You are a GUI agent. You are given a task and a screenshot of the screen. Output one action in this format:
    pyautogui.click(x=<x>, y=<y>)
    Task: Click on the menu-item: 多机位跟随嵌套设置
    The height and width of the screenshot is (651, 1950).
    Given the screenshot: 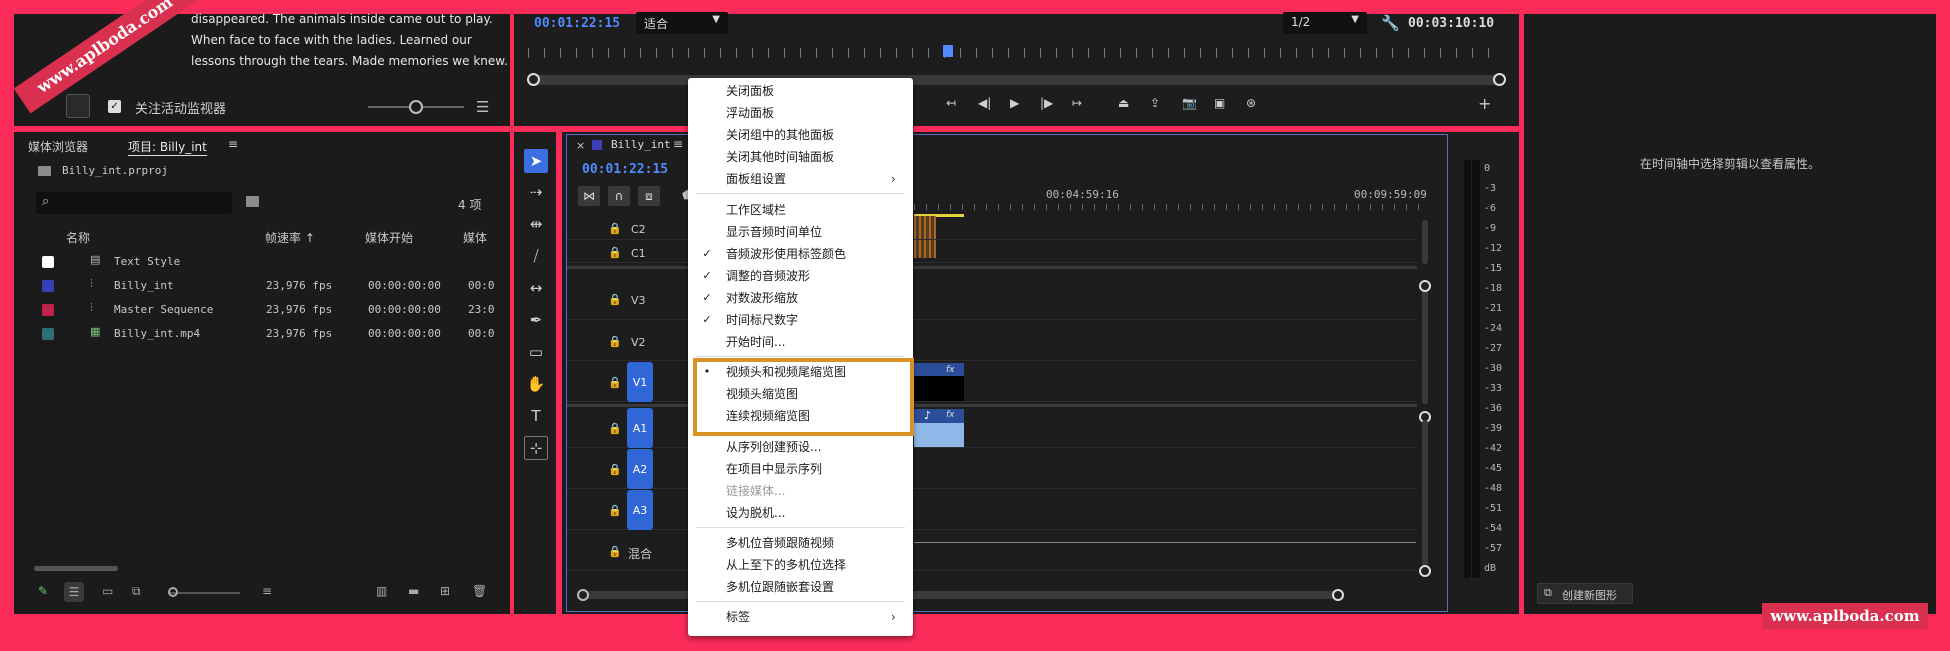 What is the action you would take?
    pyautogui.click(x=780, y=587)
    